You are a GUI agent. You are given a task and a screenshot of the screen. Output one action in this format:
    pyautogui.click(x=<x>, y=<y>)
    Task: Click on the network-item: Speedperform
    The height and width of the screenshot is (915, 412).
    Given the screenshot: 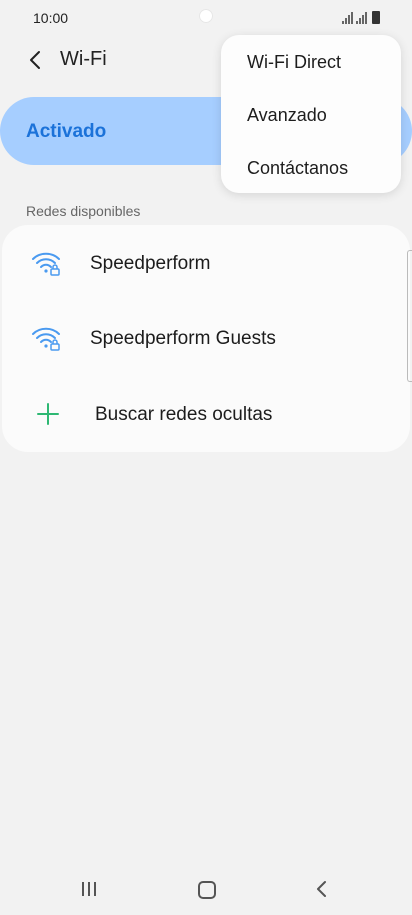 What is the action you would take?
    pyautogui.click(x=206, y=264)
    